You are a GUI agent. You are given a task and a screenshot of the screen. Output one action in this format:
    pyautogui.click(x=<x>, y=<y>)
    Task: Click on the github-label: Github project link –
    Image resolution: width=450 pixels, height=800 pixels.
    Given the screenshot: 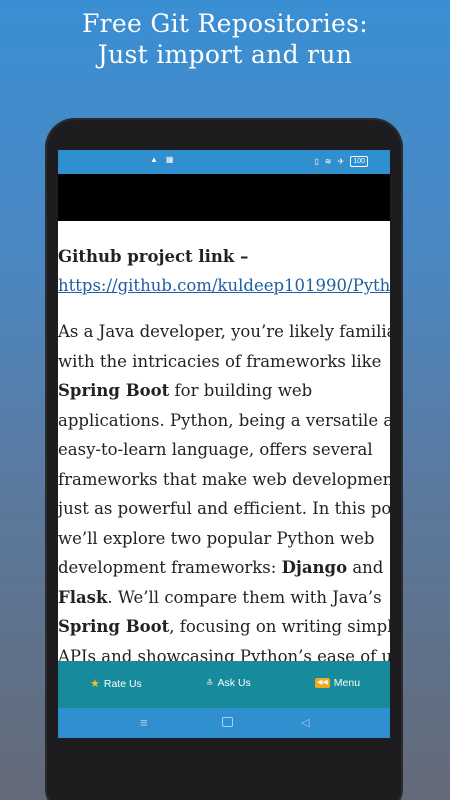 What is the action you would take?
    pyautogui.click(x=153, y=256)
    